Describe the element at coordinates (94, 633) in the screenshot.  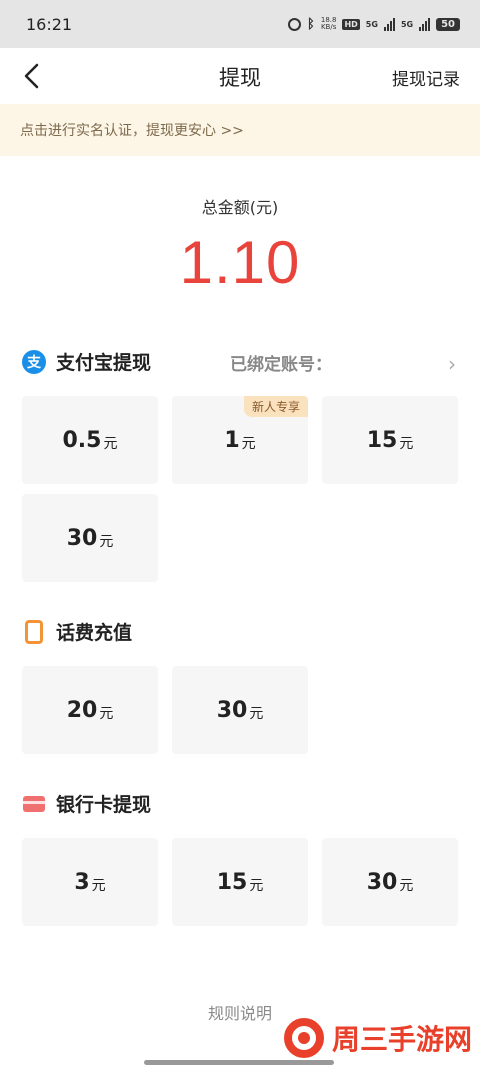
I see `phone-section-title: 话费充值` at that location.